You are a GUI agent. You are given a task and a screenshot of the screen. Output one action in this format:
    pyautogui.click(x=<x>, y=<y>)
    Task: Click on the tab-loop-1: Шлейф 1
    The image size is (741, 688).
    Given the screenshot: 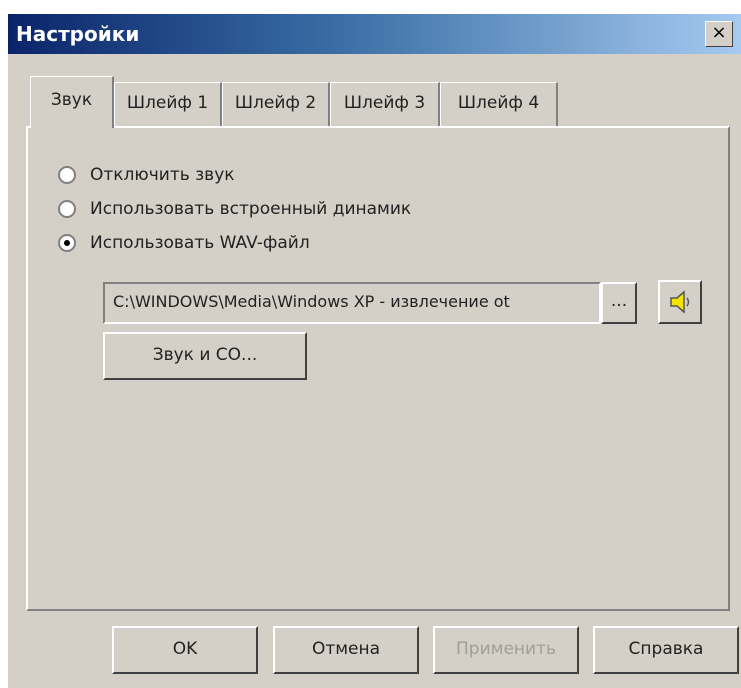 What is the action you would take?
    pyautogui.click(x=168, y=104)
    